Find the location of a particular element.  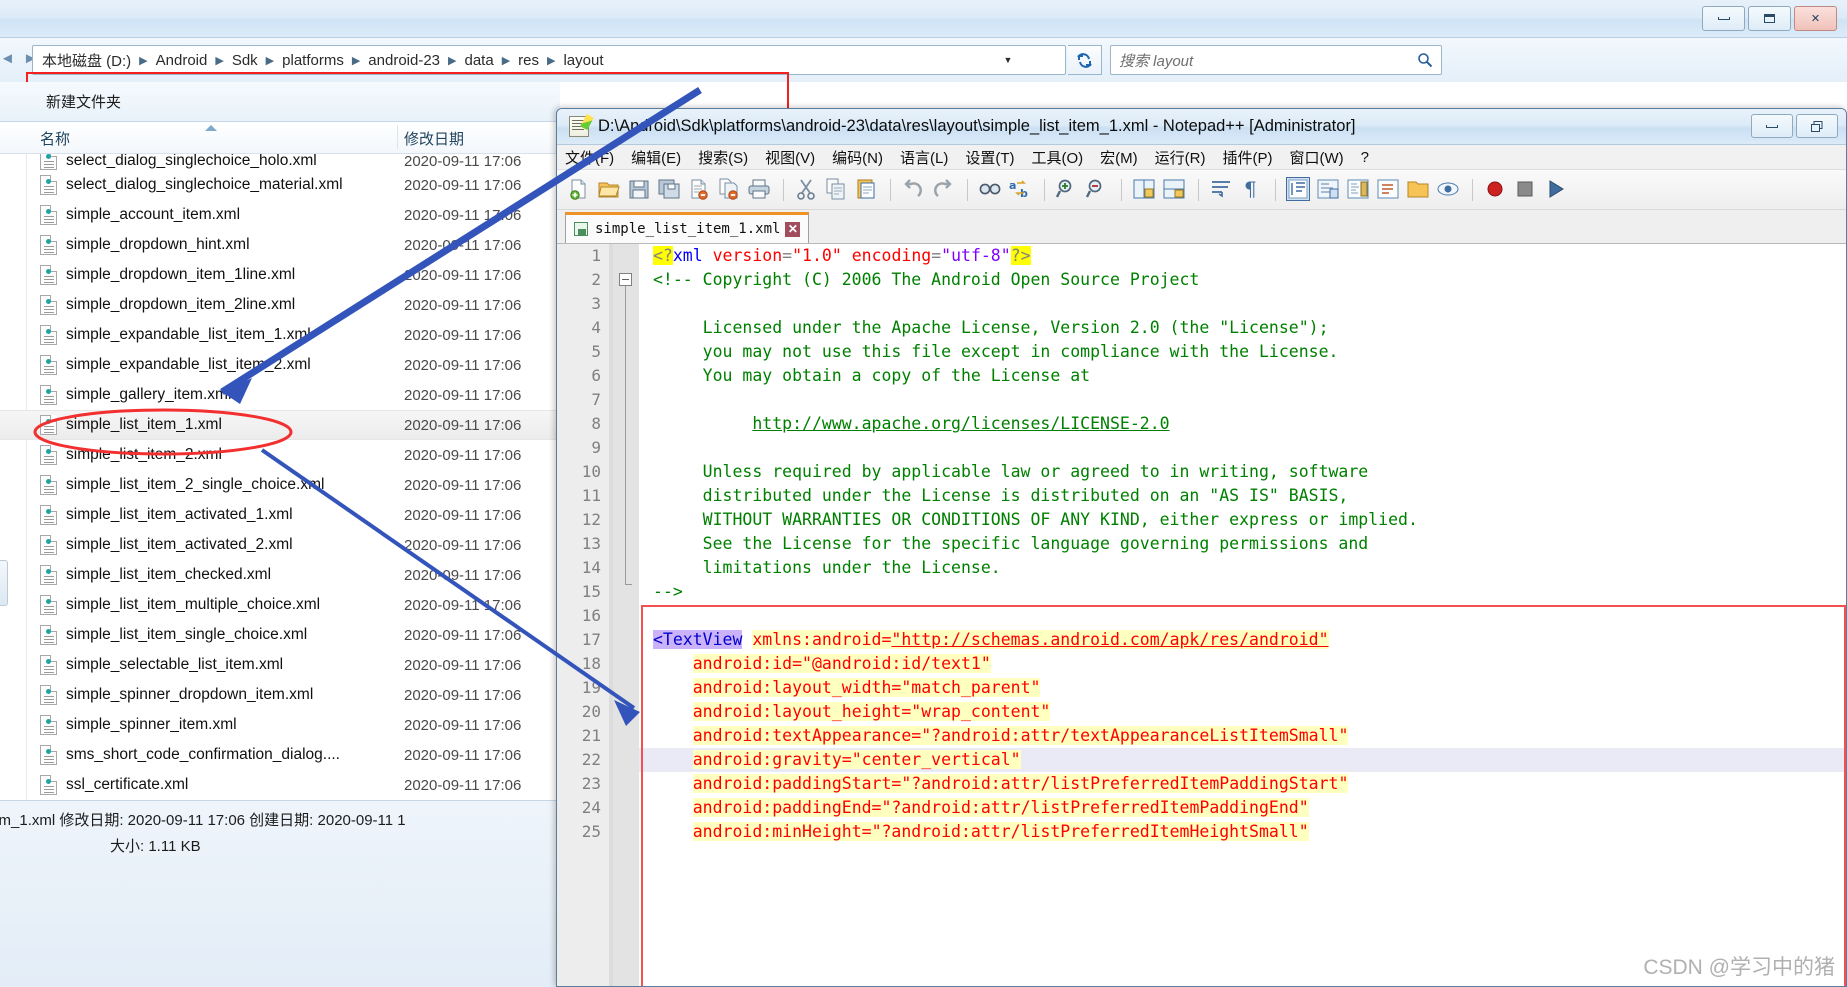

breadcrumb-item: android-23 is located at coordinates (404, 60).